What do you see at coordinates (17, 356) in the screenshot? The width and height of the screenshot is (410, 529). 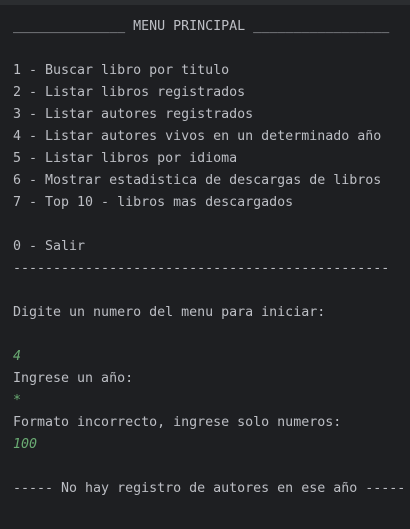 I see `user-input-option: 4` at bounding box center [17, 356].